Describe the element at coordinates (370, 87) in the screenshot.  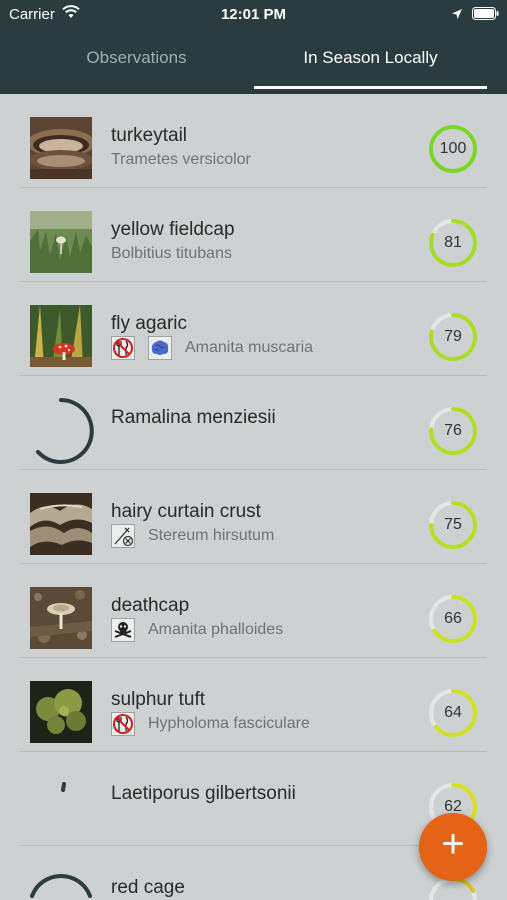
I see `tab-selected-indicator` at that location.